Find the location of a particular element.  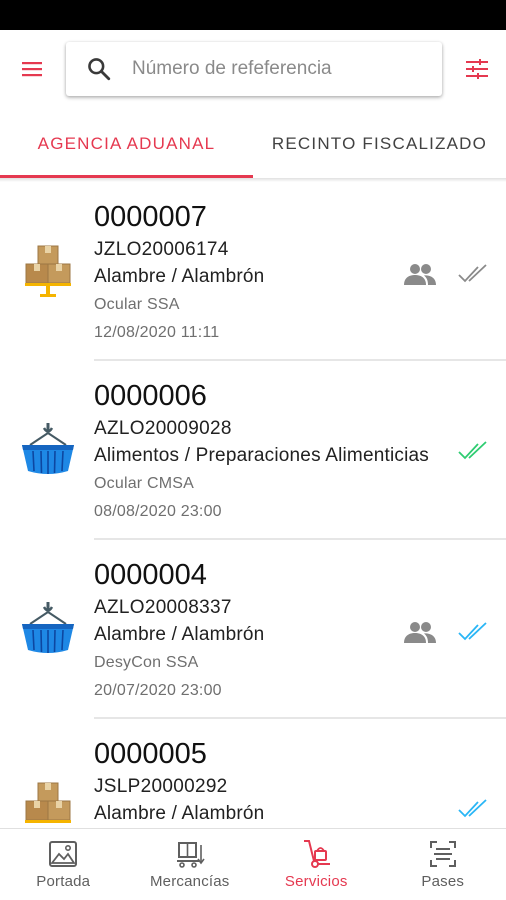

item-inspection: Ocular CMSA is located at coordinates (144, 483).